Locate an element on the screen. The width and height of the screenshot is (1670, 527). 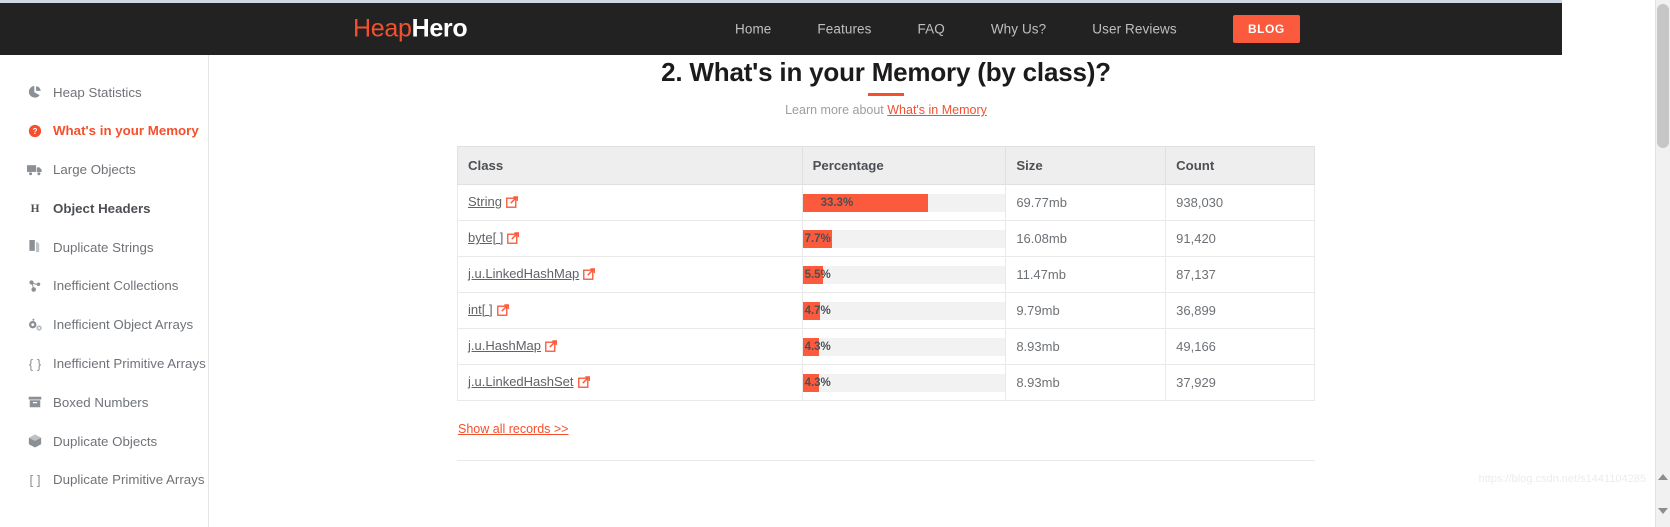
sidebar-item-label: What's in your Memory is located at coordinates (126, 131).